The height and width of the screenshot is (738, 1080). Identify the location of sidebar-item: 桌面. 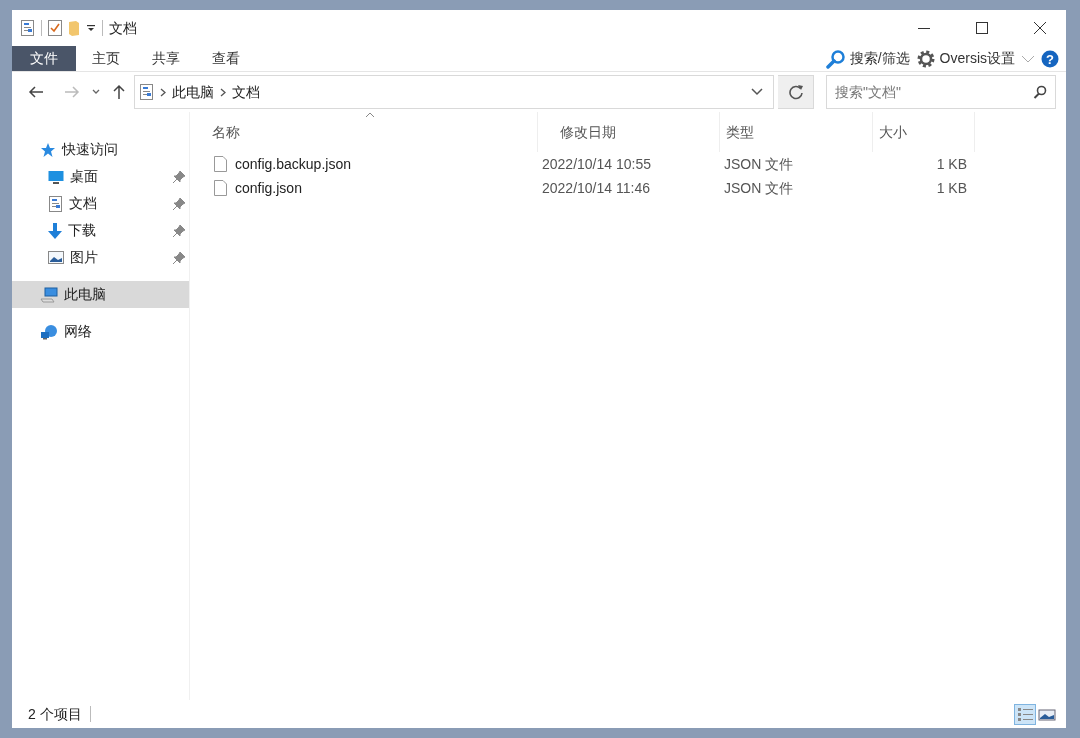
(100, 176).